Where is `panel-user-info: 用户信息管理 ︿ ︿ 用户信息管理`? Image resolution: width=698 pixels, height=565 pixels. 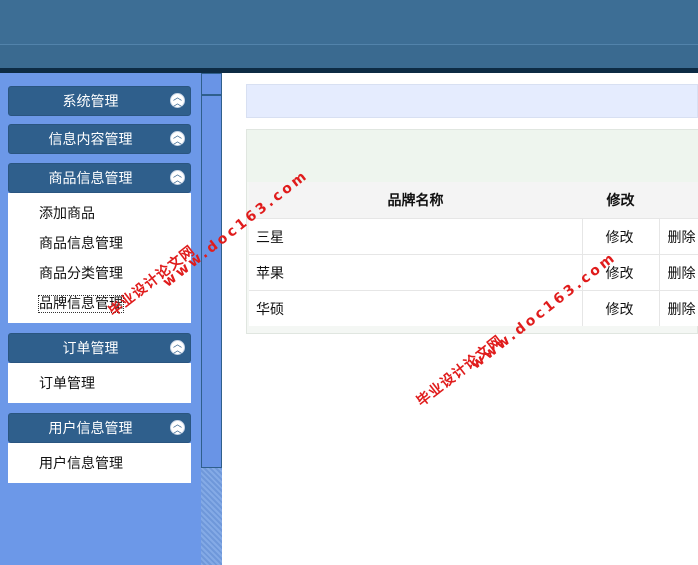 panel-user-info: 用户信息管理 ︿ ︿ 用户信息管理 is located at coordinates (99, 448).